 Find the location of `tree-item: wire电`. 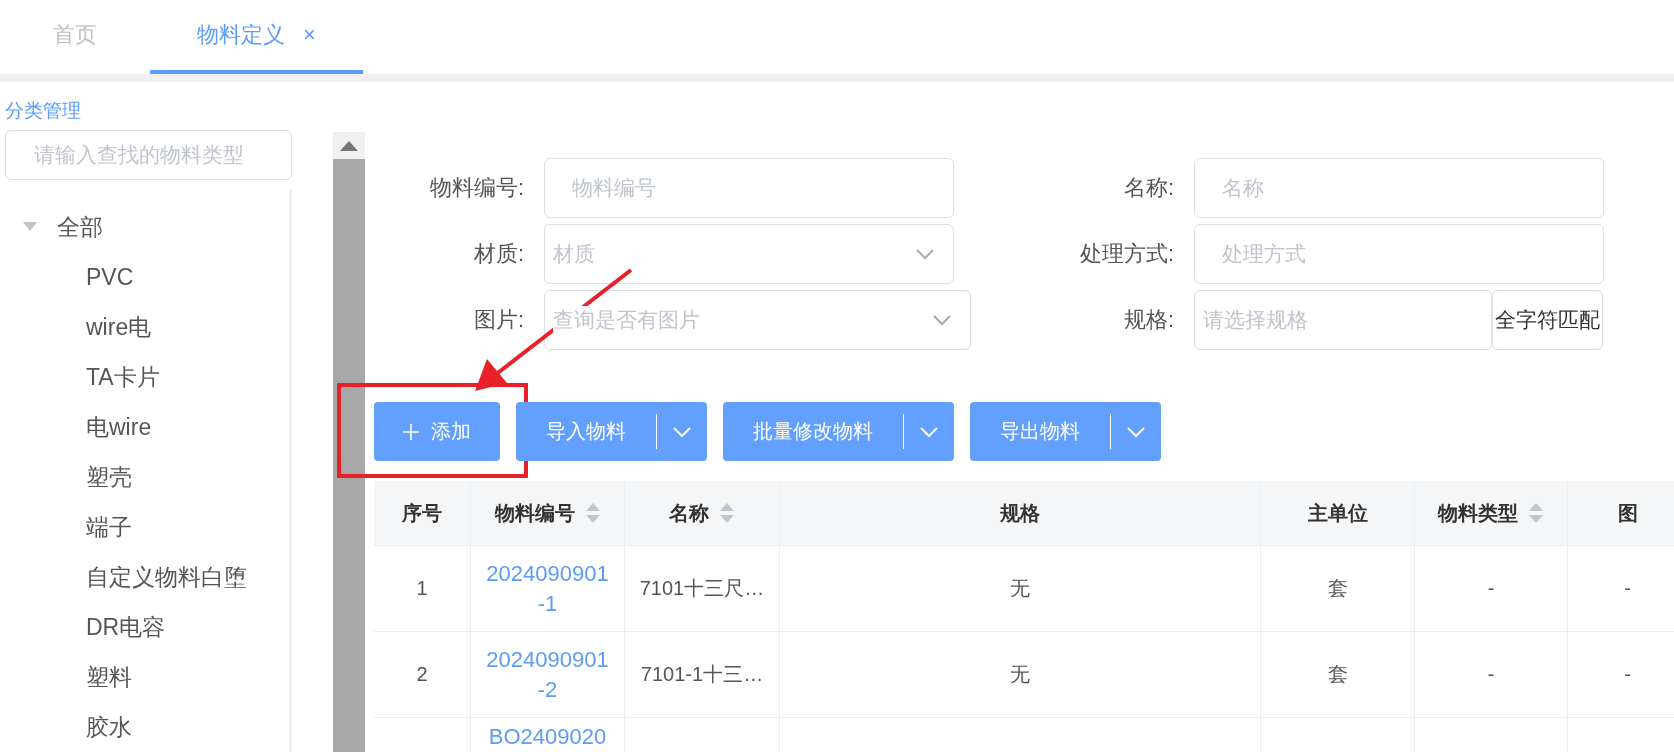

tree-item: wire电 is located at coordinates (78, 327).